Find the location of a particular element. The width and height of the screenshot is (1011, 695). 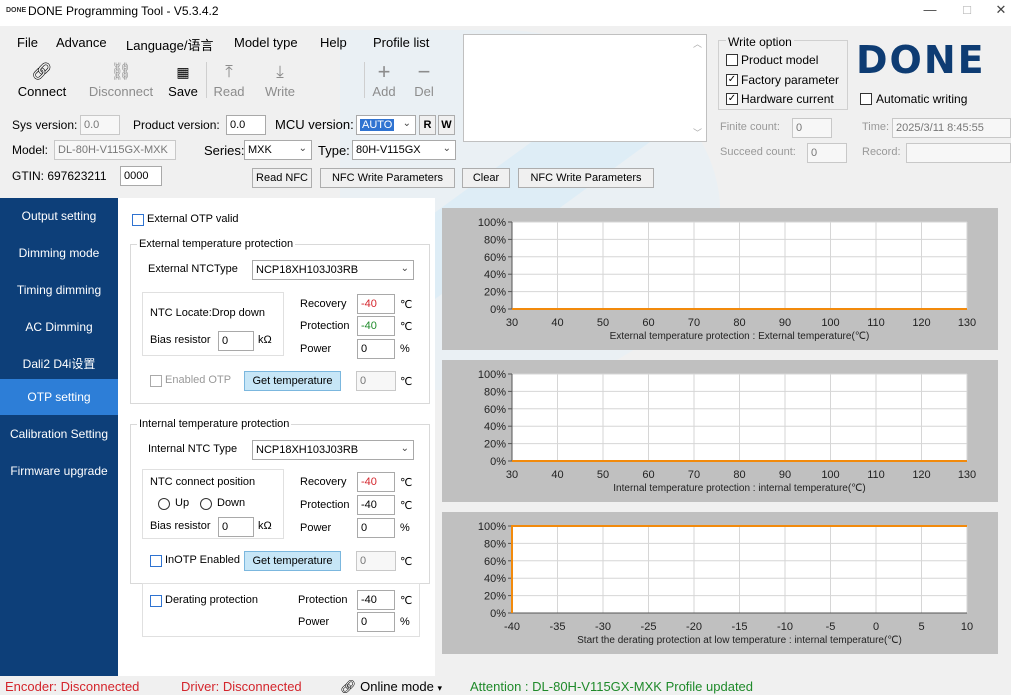

write-button: ⤓ Write is located at coordinates (280, 80).